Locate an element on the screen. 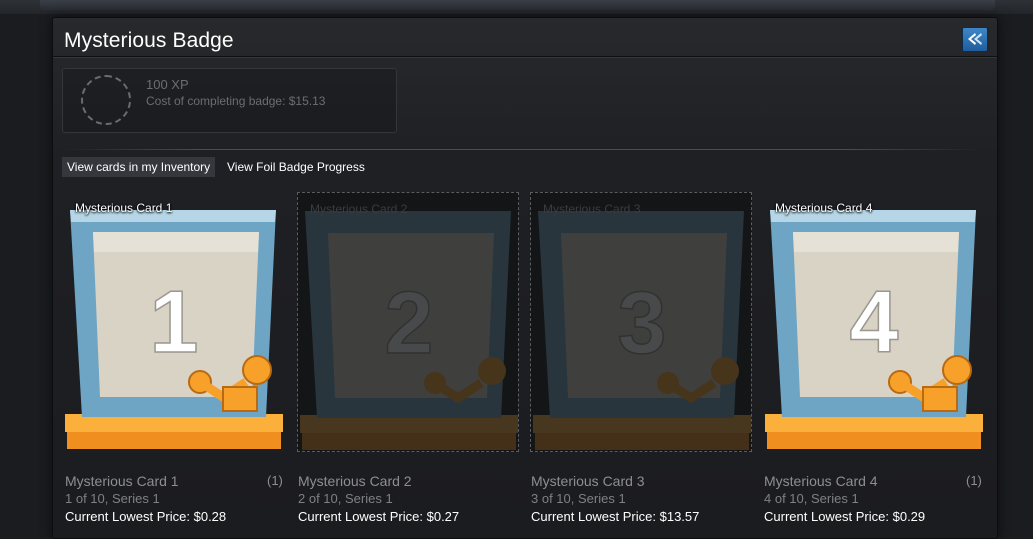 The width and height of the screenshot is (1033, 539). card-3-label: Mysterious Card 3 is located at coordinates (592, 209).